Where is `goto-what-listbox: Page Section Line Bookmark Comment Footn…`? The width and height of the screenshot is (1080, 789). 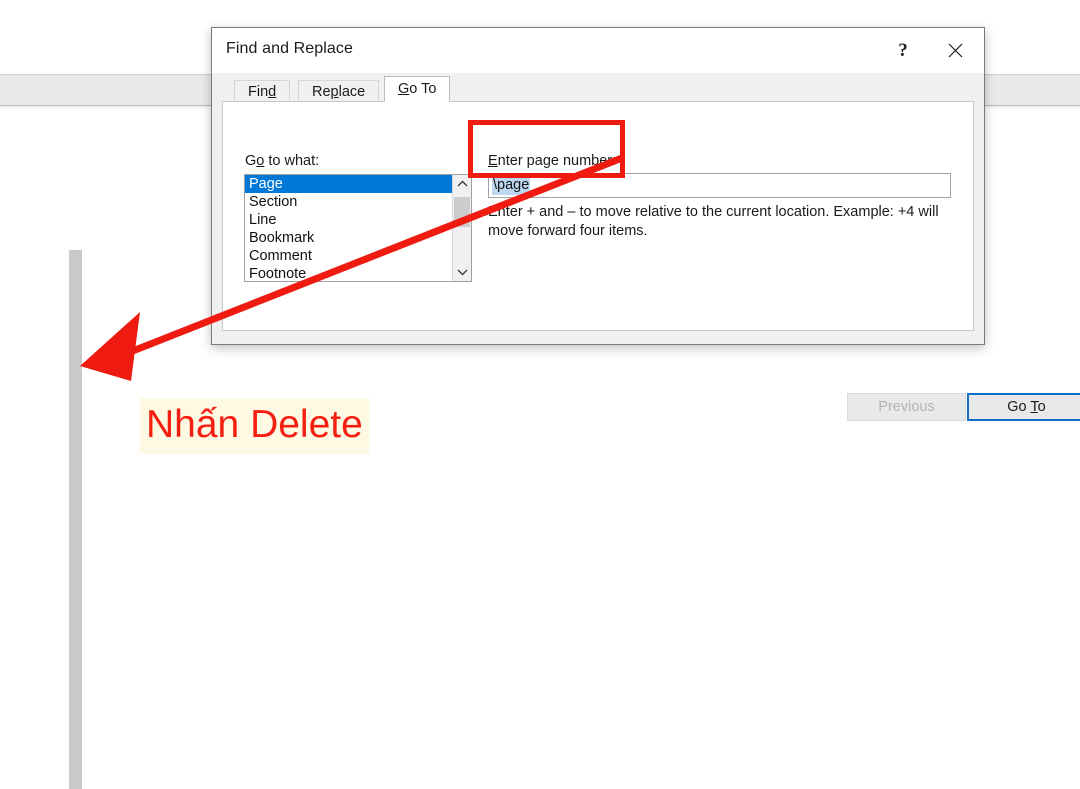
goto-what-listbox: Page Section Line Bookmark Comment Footn… is located at coordinates (358, 228).